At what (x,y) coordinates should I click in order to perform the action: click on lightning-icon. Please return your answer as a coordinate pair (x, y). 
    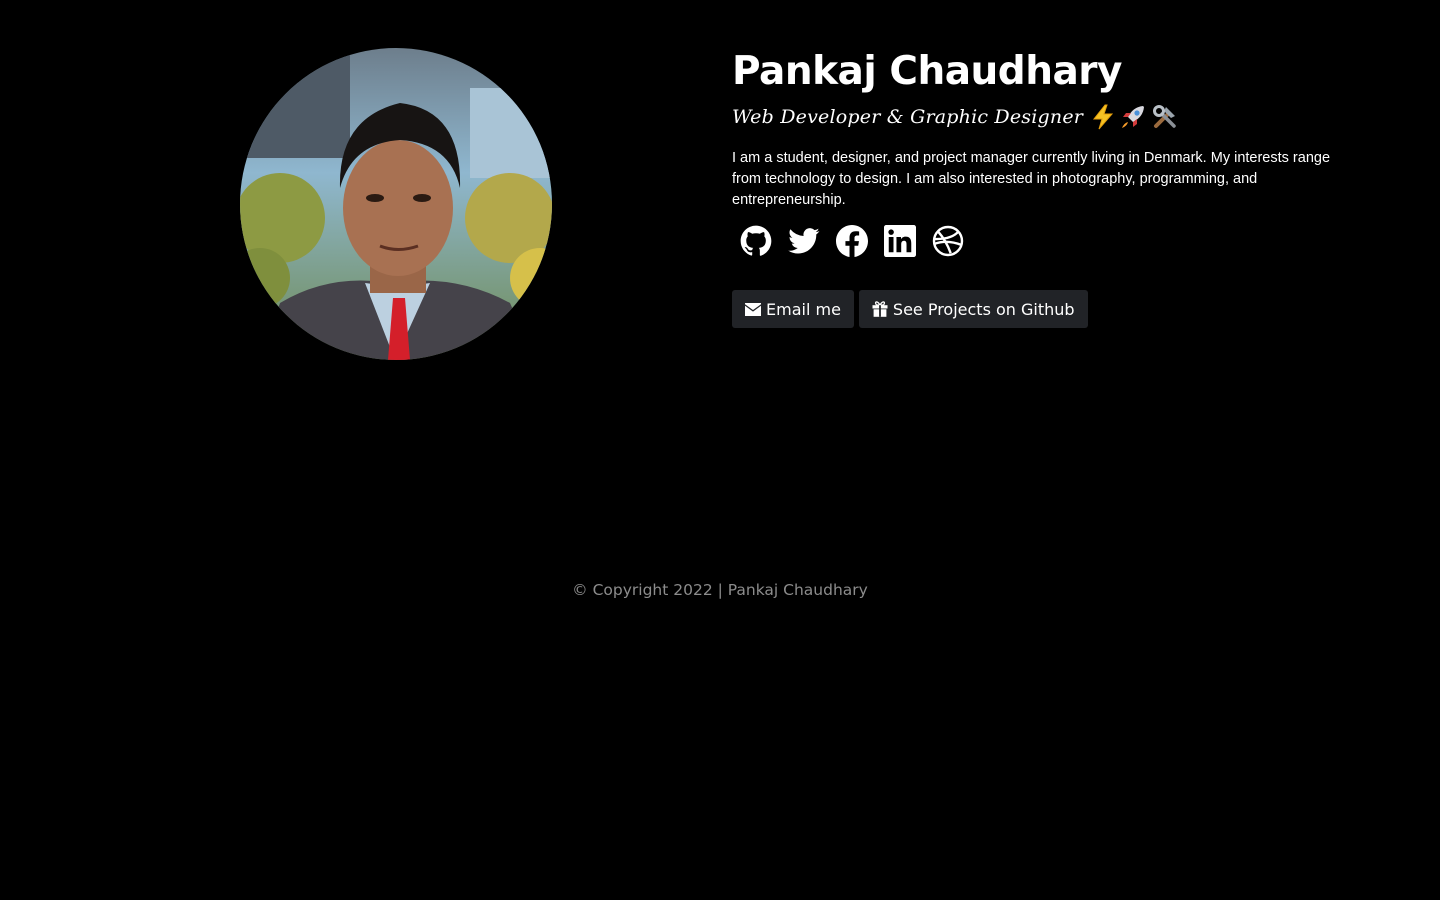
    Looking at the image, I should click on (1103, 117).